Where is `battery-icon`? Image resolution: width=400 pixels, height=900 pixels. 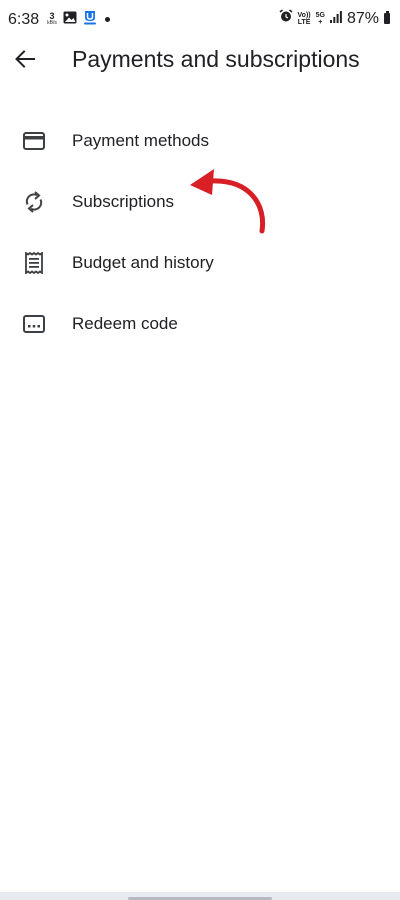 battery-icon is located at coordinates (387, 17).